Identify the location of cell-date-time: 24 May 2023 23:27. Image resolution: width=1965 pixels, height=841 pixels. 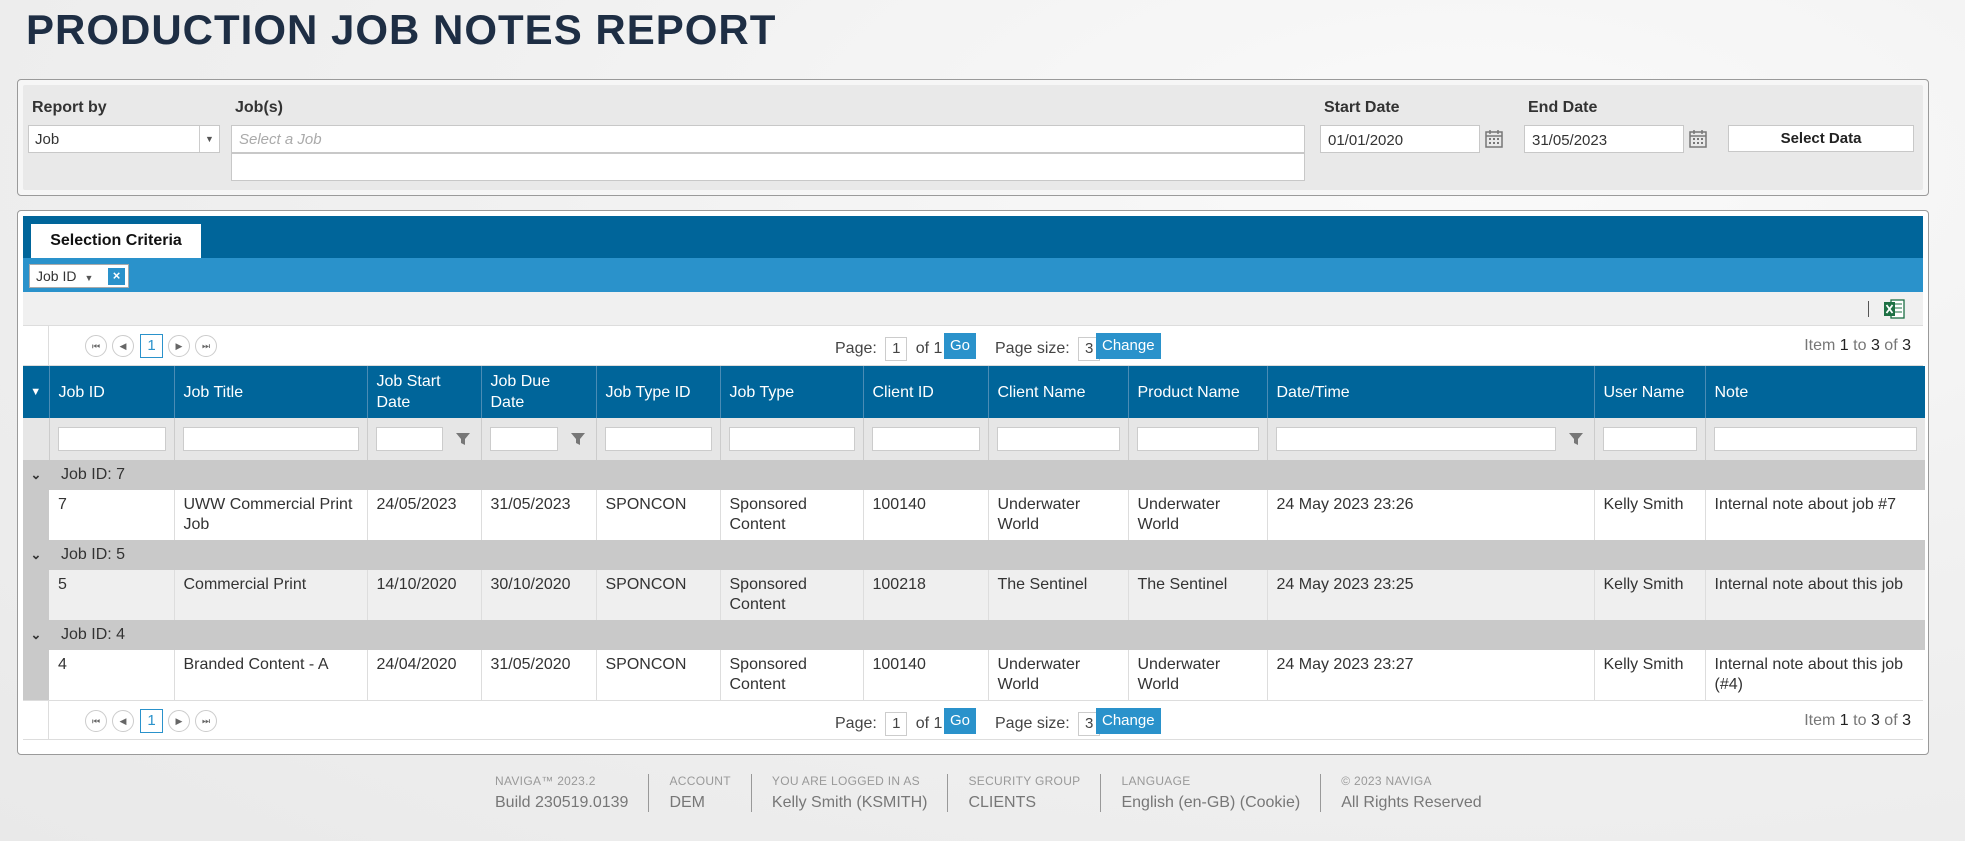
(1431, 675).